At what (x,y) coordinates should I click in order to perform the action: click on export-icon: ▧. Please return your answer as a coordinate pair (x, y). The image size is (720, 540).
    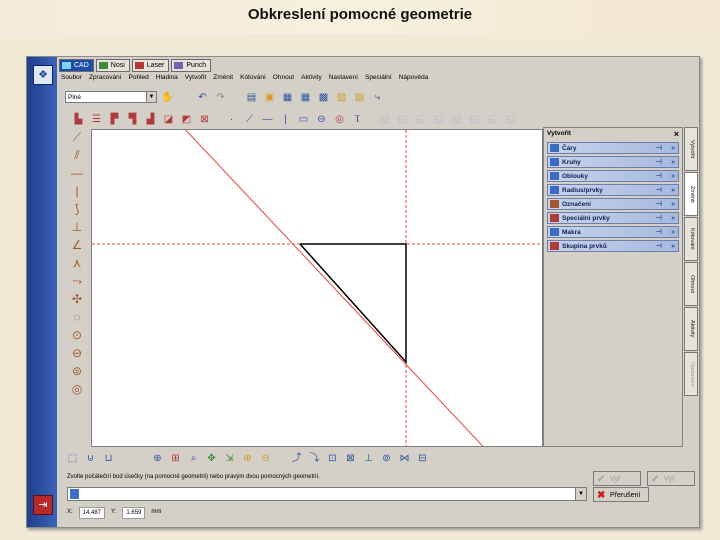
    Looking at the image, I should click on (341, 97).